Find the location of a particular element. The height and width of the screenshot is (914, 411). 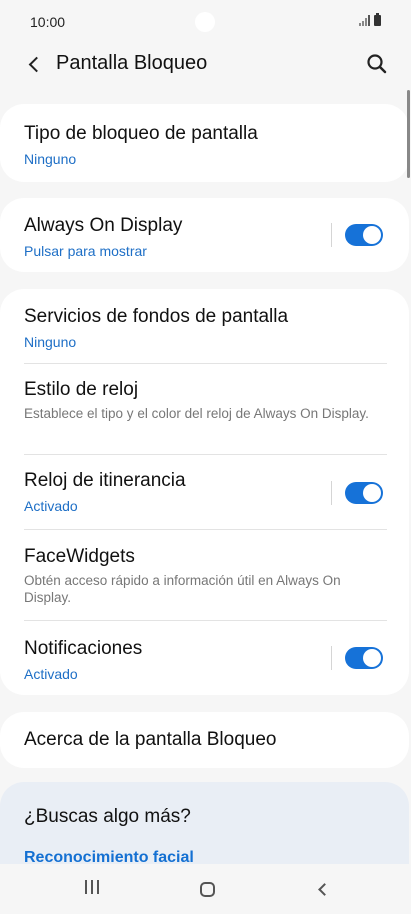

scrollbar is located at coordinates (408, 134).